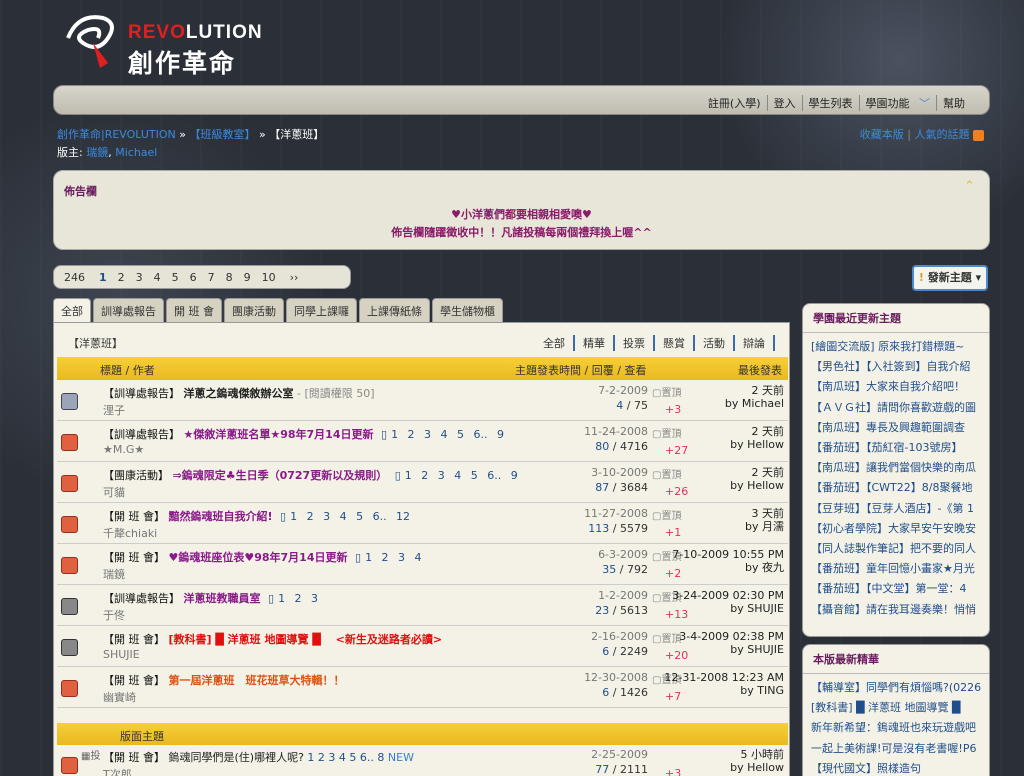 Image resolution: width=1024 pixels, height=776 pixels. Describe the element at coordinates (97, 152) in the screenshot. I see `moderator-link: 瑞鏡` at that location.